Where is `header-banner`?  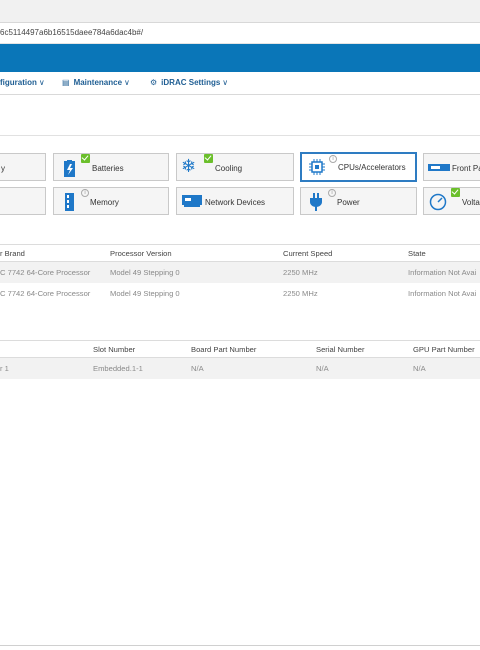
header-banner is located at coordinates (240, 58).